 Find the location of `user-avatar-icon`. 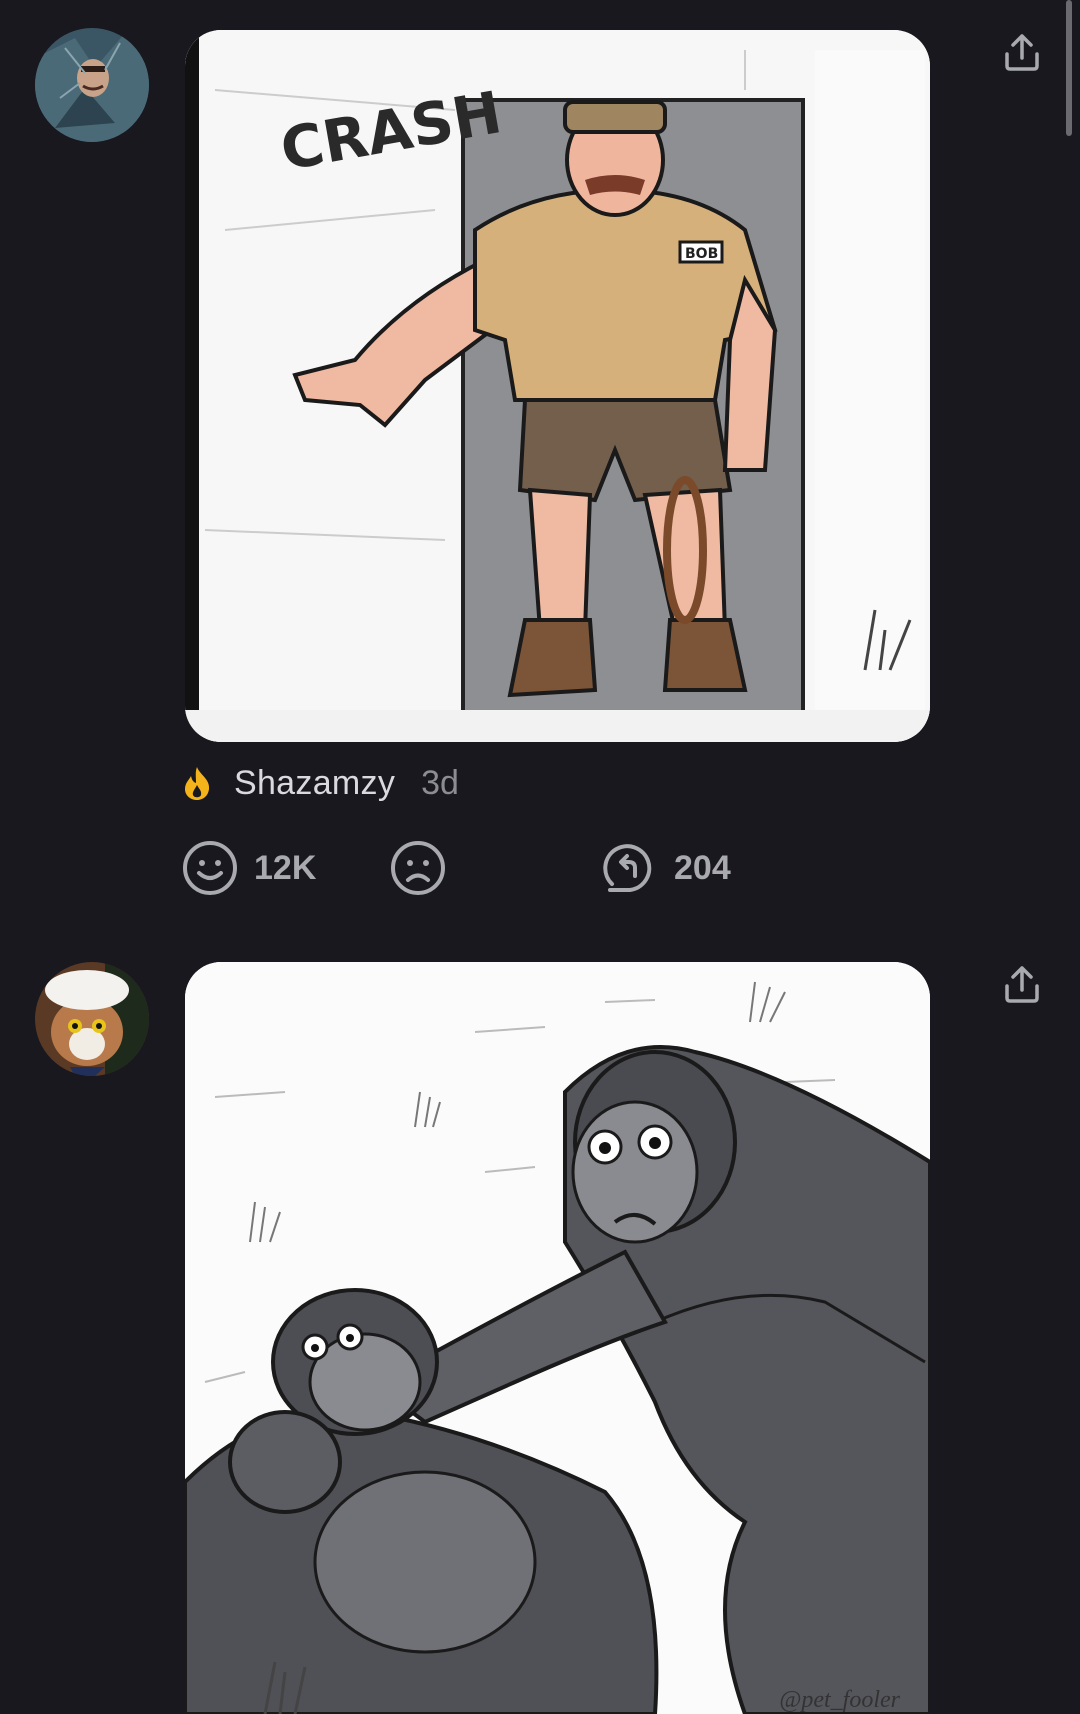

user-avatar-icon is located at coordinates (92, 85).